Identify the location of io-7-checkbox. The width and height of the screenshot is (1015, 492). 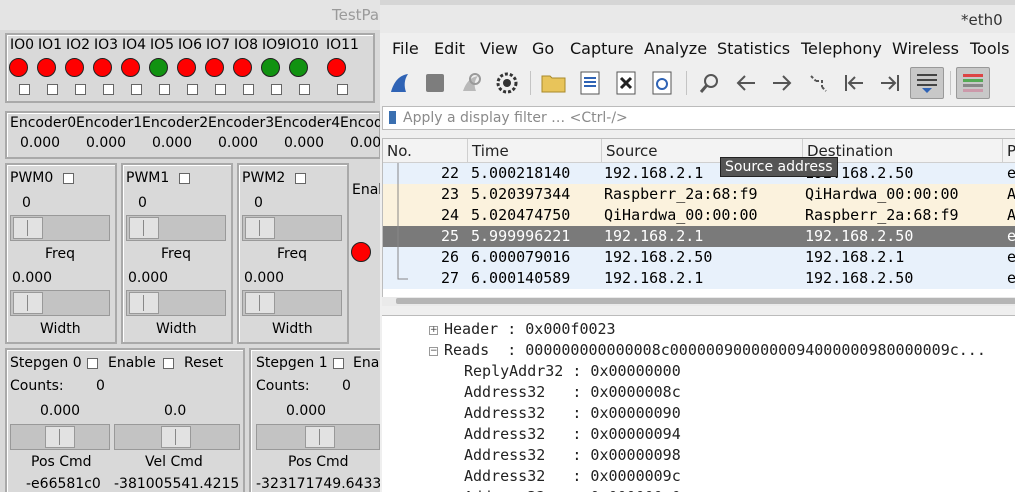
(220, 89).